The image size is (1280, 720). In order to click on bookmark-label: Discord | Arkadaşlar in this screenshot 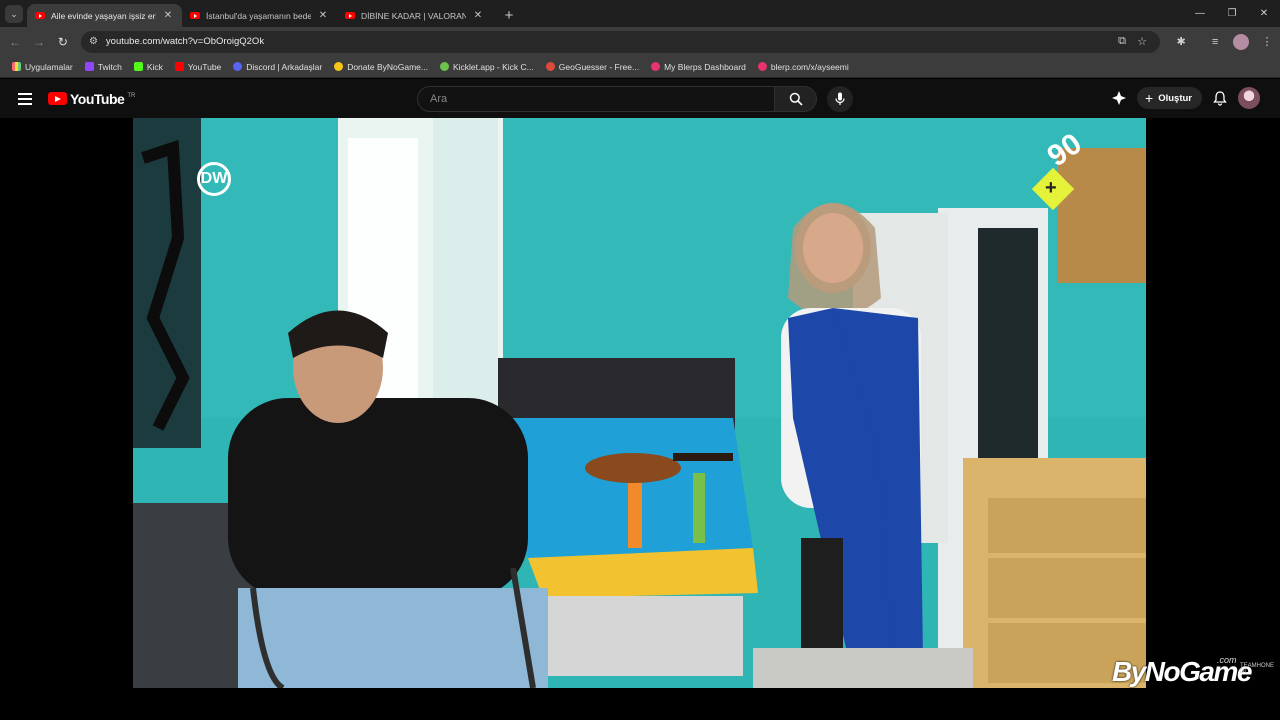, I will do `click(284, 66)`.